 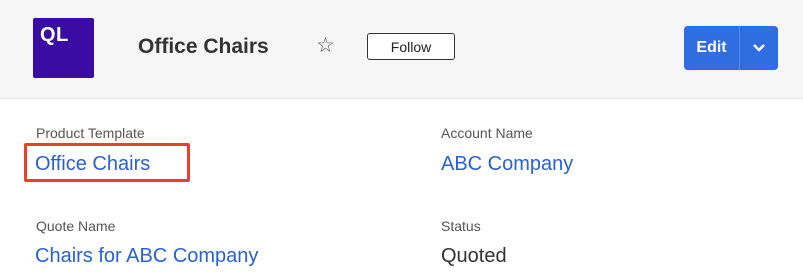 I want to click on product-template-label: Product Template, so click(x=90, y=133).